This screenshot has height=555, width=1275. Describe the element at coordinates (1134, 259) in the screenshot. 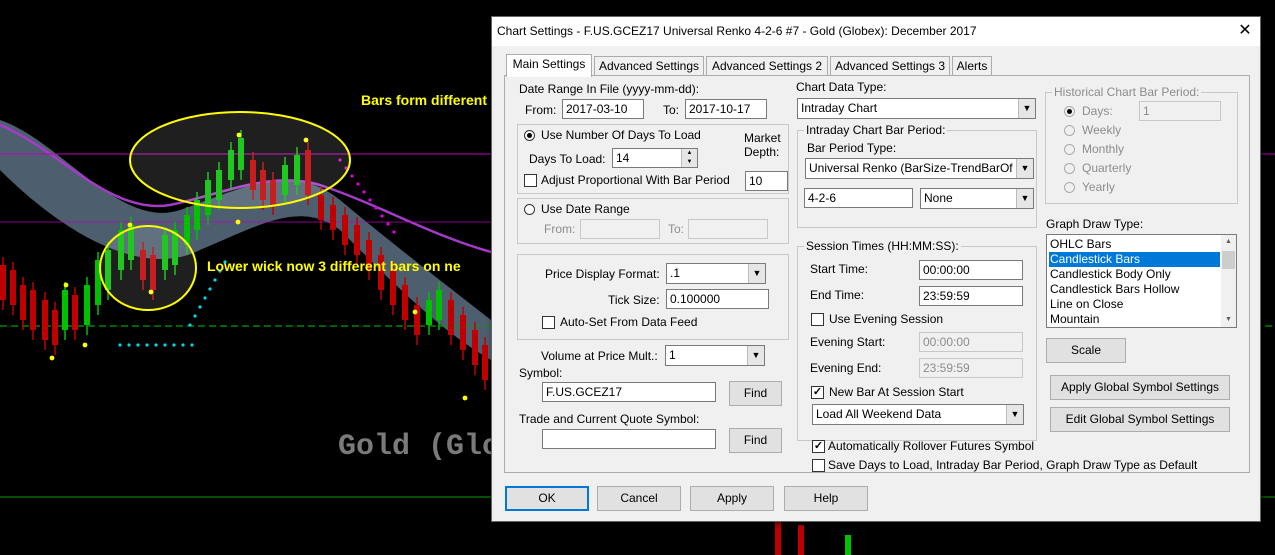

I see `graph-draw-item-selected: Candlestick Bars` at that location.